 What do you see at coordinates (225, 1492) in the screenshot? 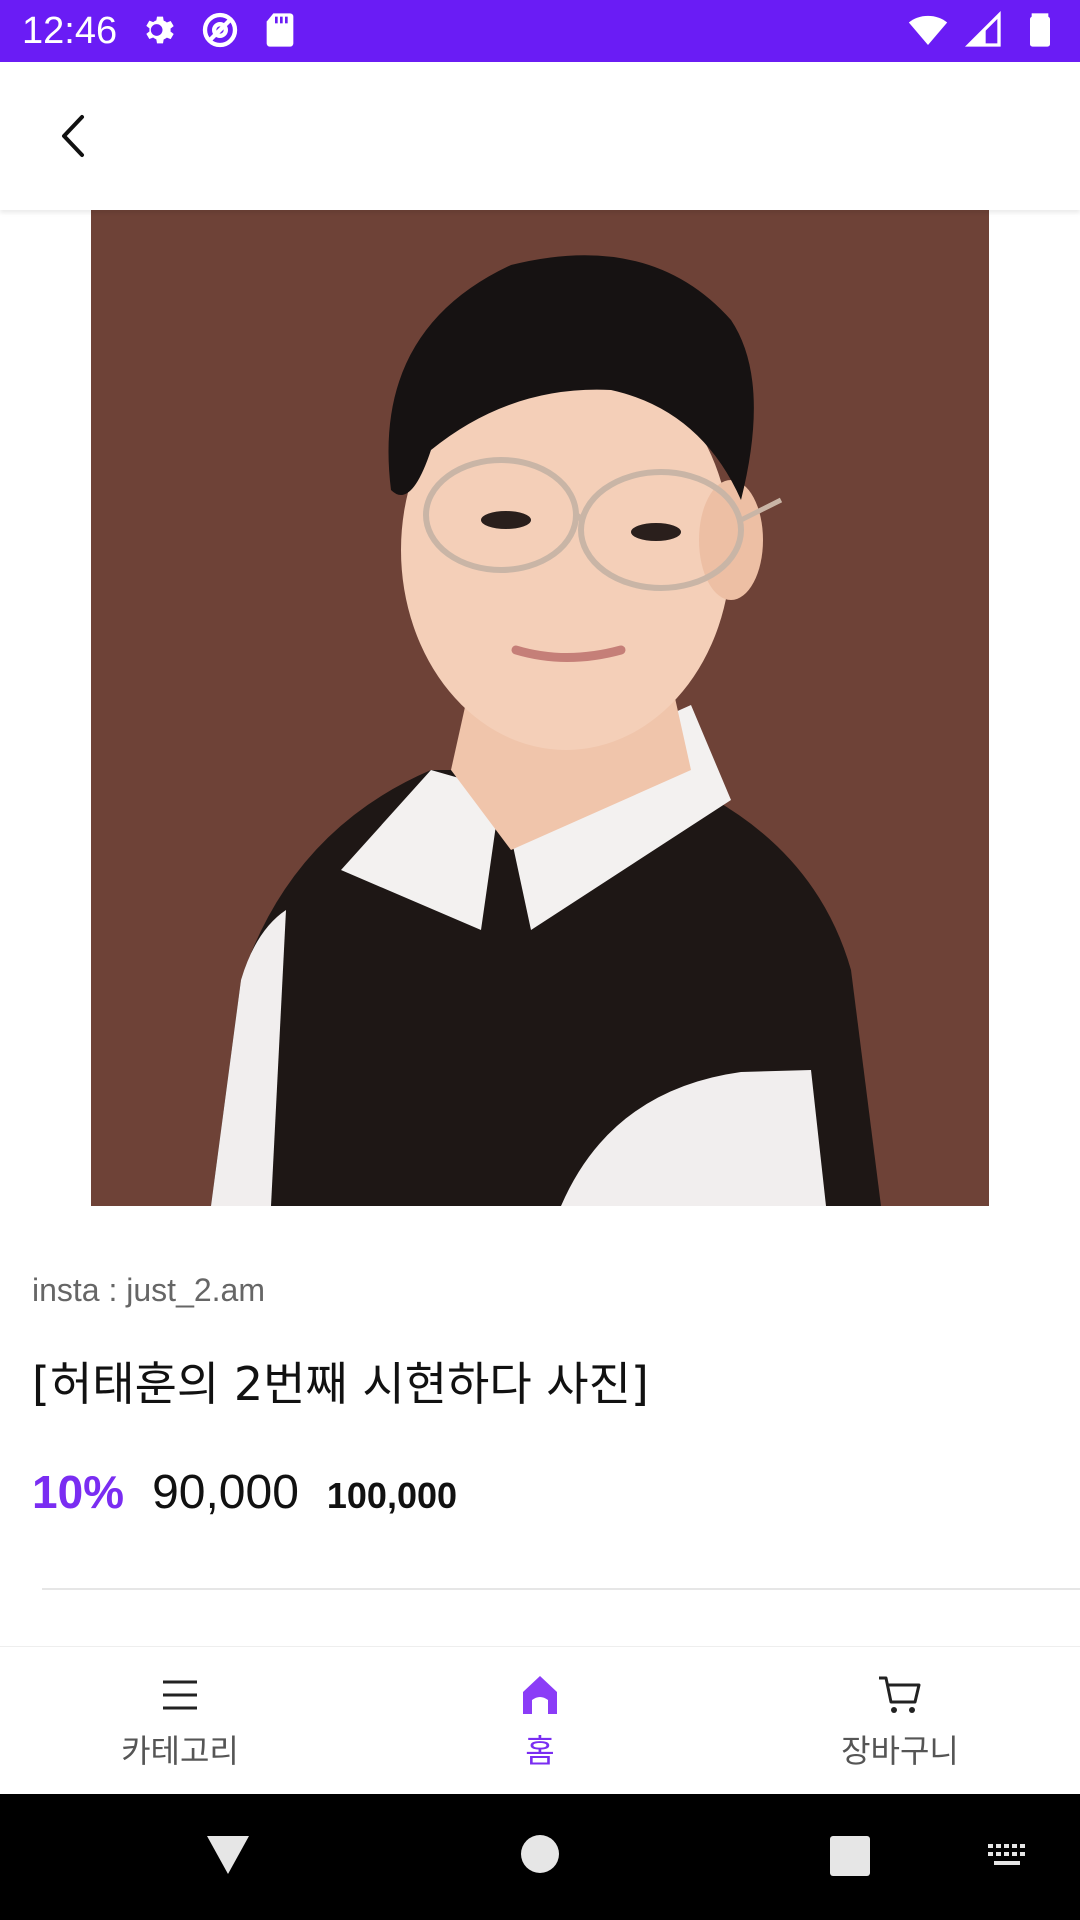
I see `sale-price: 90,000` at bounding box center [225, 1492].